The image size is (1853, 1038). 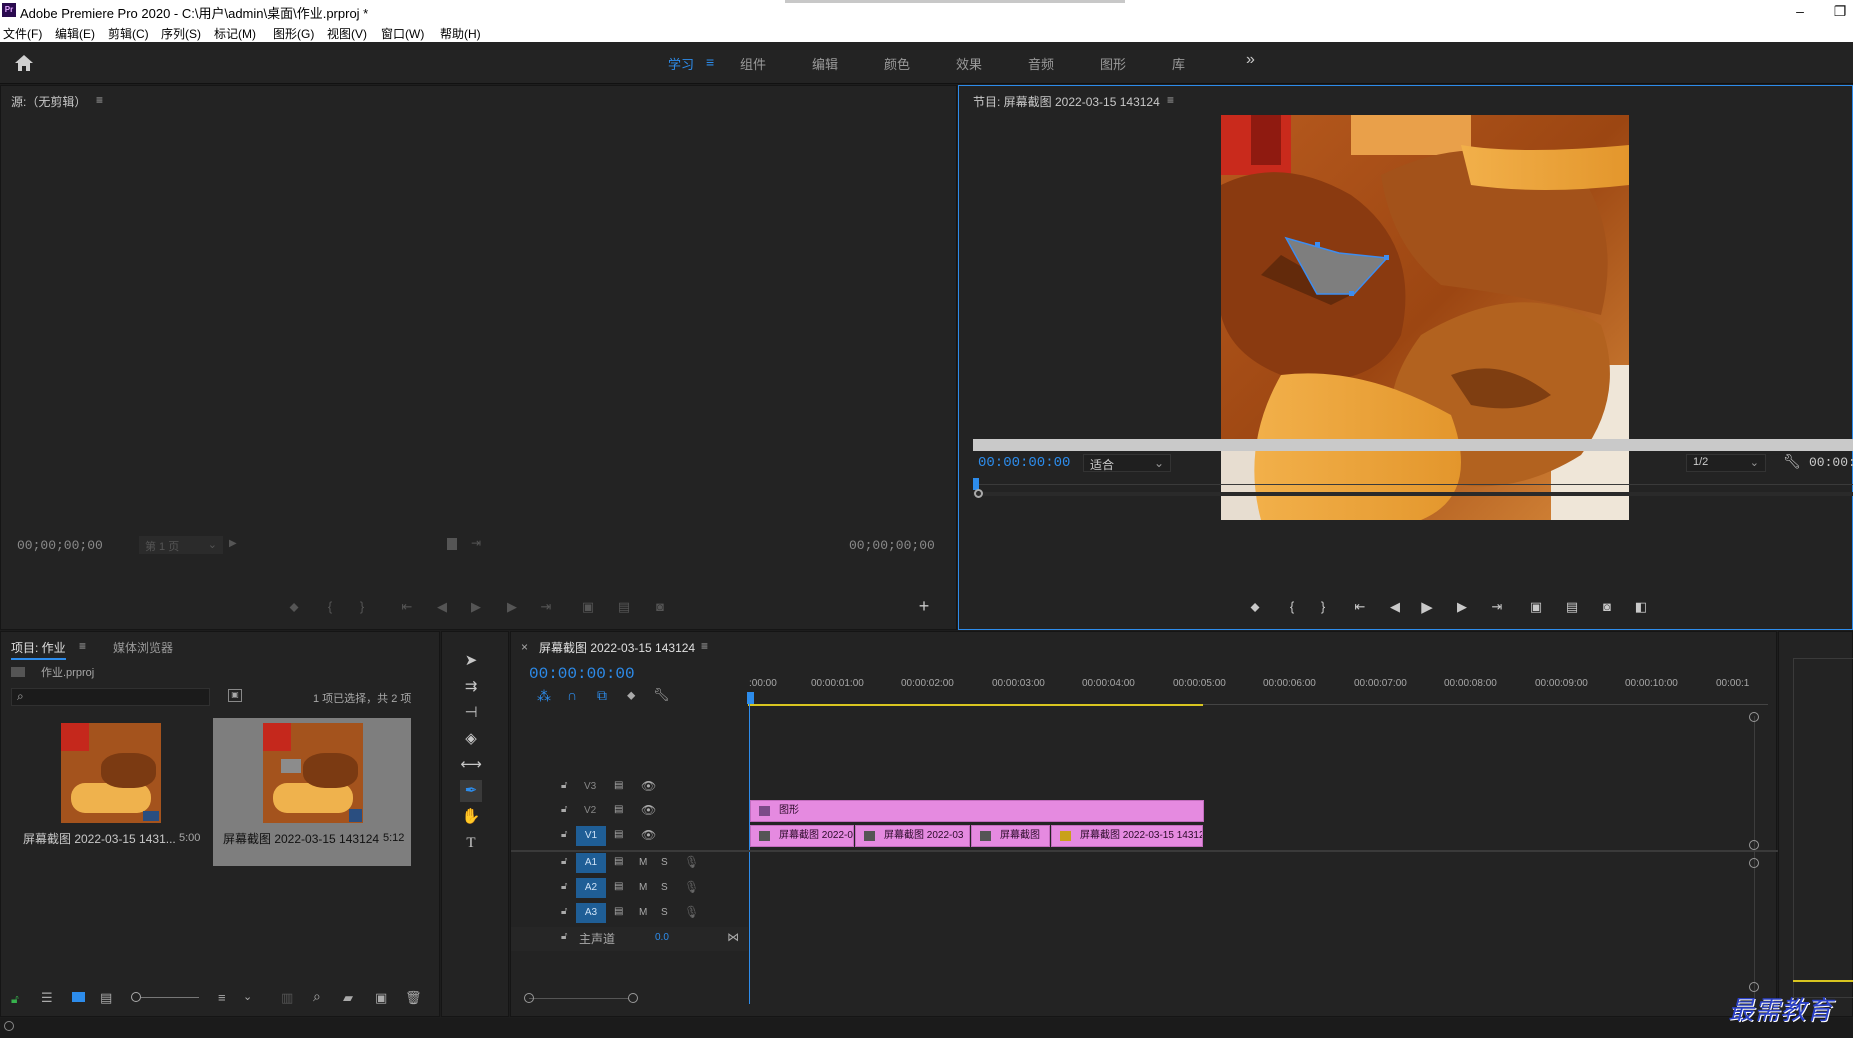 What do you see at coordinates (471, 687) in the screenshot?
I see `track-select-tool-icon: ⇉` at bounding box center [471, 687].